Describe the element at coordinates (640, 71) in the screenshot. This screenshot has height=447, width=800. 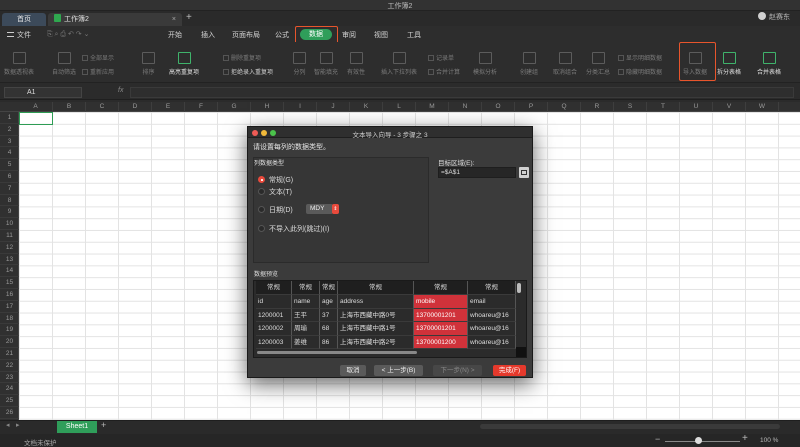
I see `hide-detail-button: 隐藏明细数据` at that location.